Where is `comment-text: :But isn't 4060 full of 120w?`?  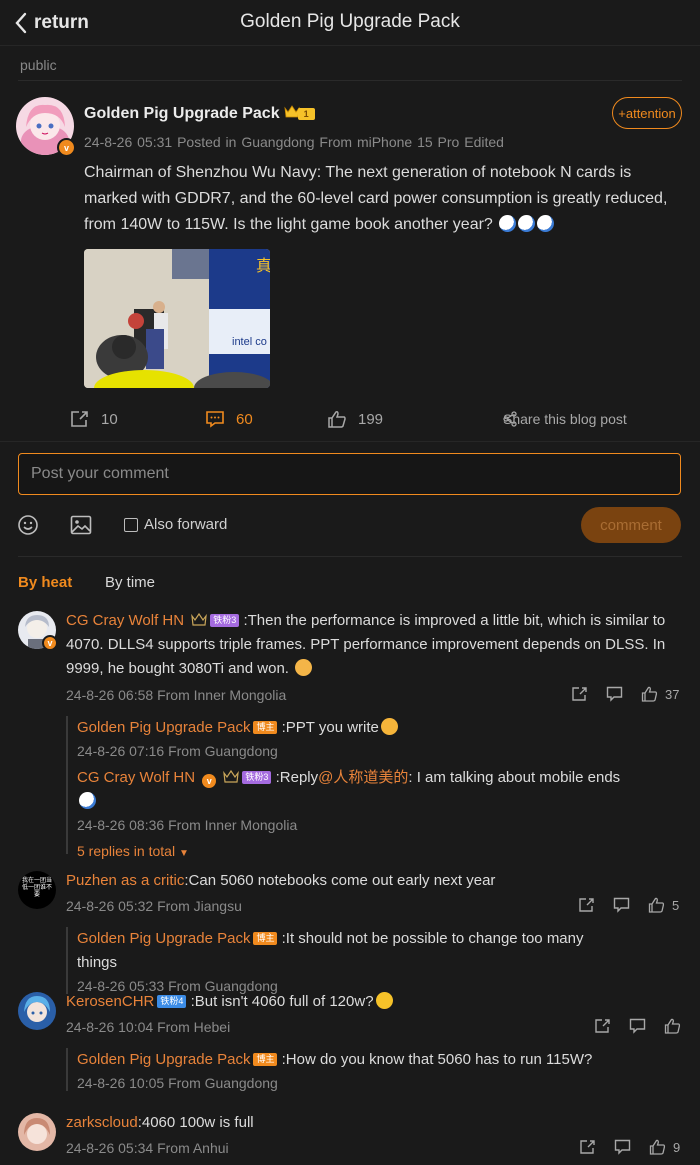 comment-text: :But isn't 4060 full of 120w? is located at coordinates (282, 1001).